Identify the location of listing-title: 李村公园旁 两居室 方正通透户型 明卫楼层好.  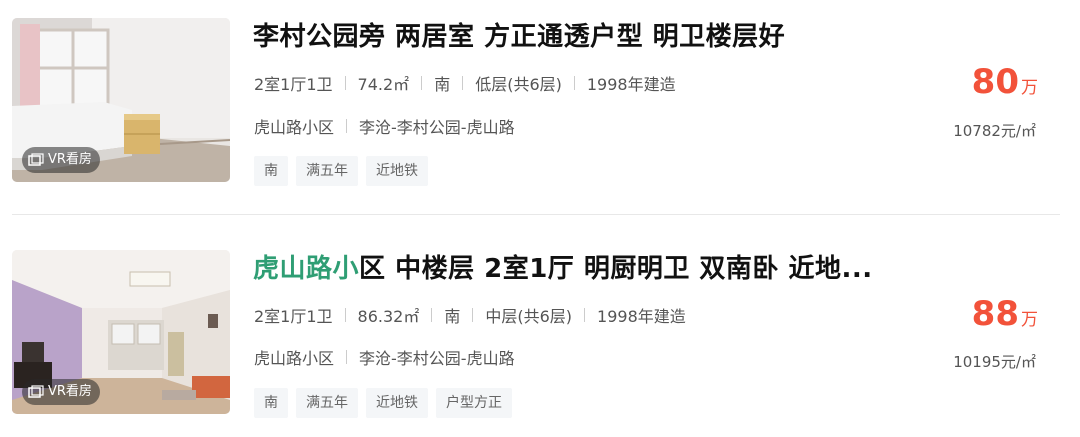
(593, 34).